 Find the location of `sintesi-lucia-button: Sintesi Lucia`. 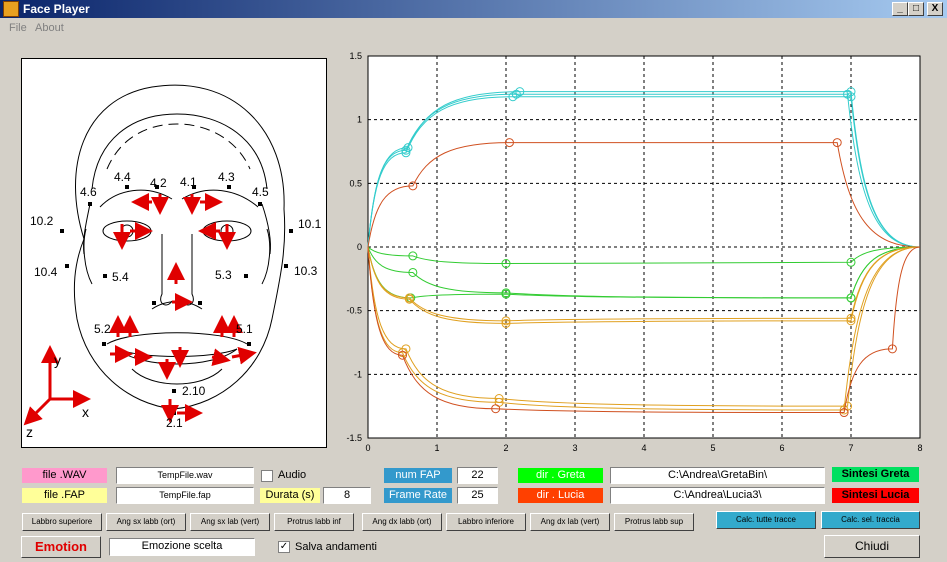

sintesi-lucia-button: Sintesi Lucia is located at coordinates (875, 495).